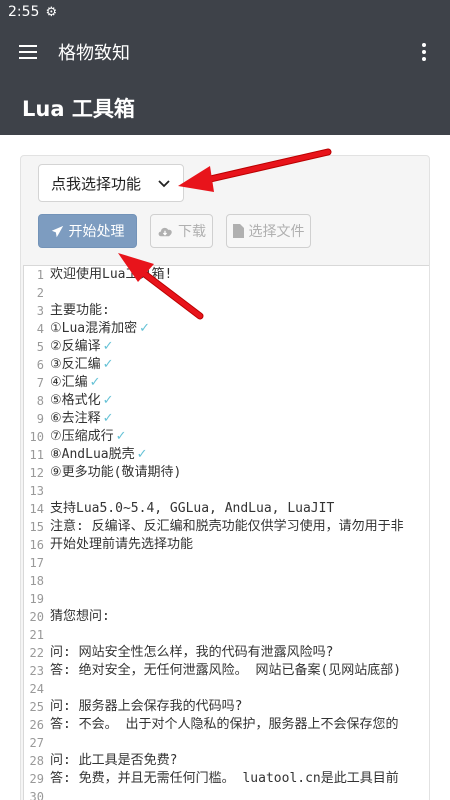 Image resolution: width=450 pixels, height=800 pixels. I want to click on code-line: 8 ⑤格式化 ✓, so click(226, 401).